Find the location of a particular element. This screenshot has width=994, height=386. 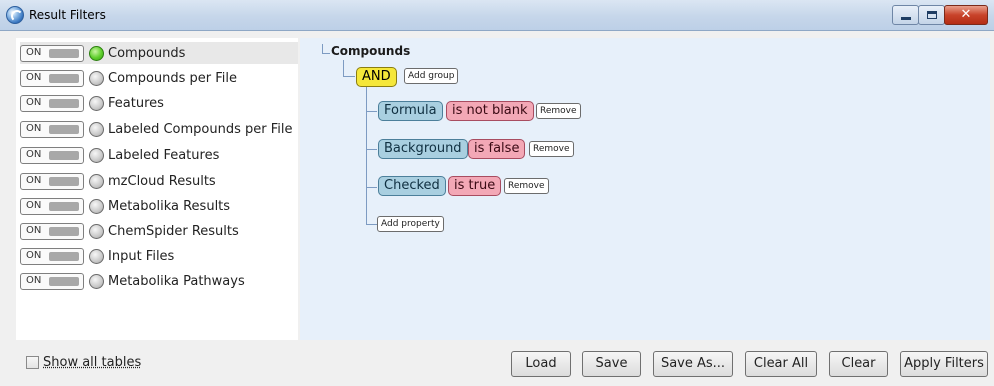

property-chip-background: Background is located at coordinates (423, 149).